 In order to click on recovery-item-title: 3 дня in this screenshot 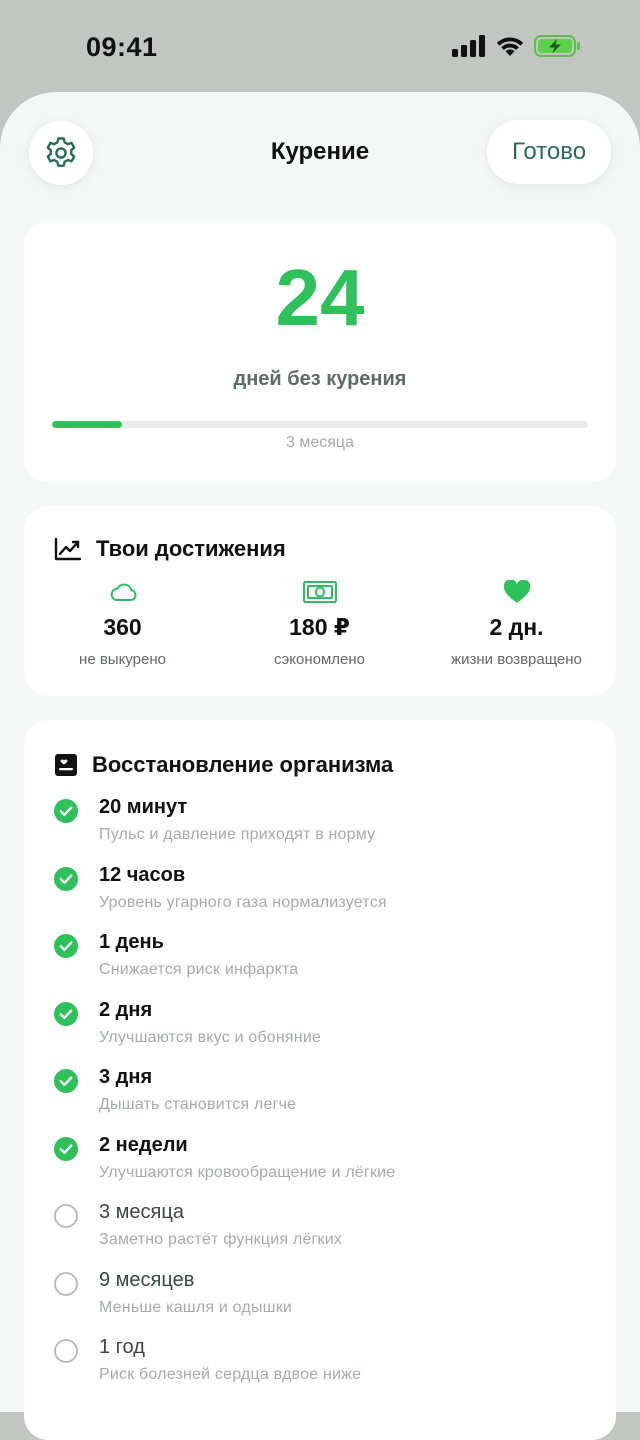, I will do `click(126, 1077)`.